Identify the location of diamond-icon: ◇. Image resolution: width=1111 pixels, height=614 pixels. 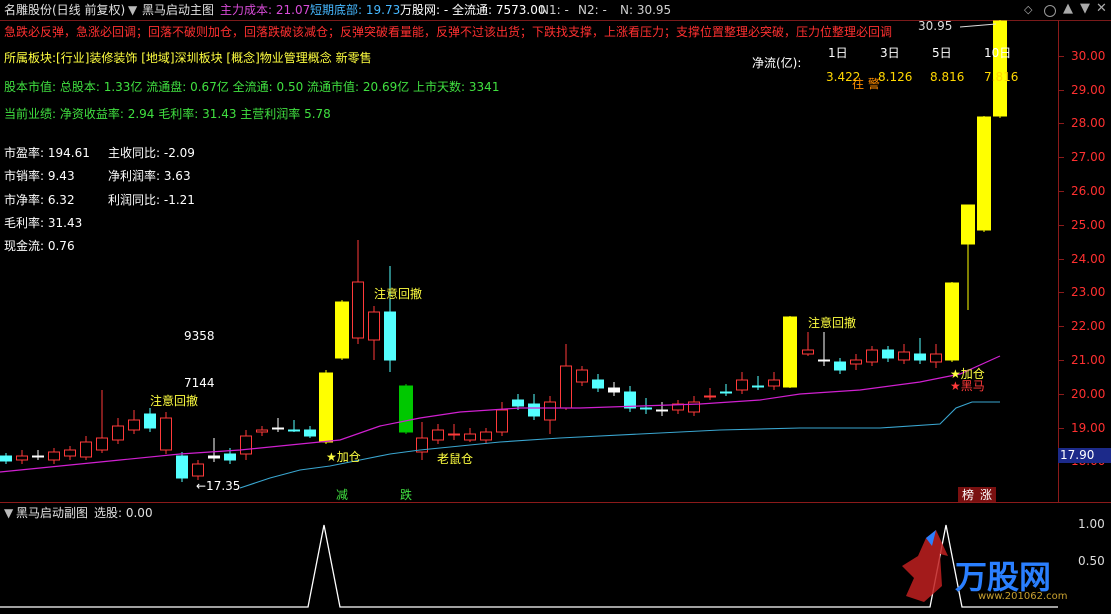
(1028, 9).